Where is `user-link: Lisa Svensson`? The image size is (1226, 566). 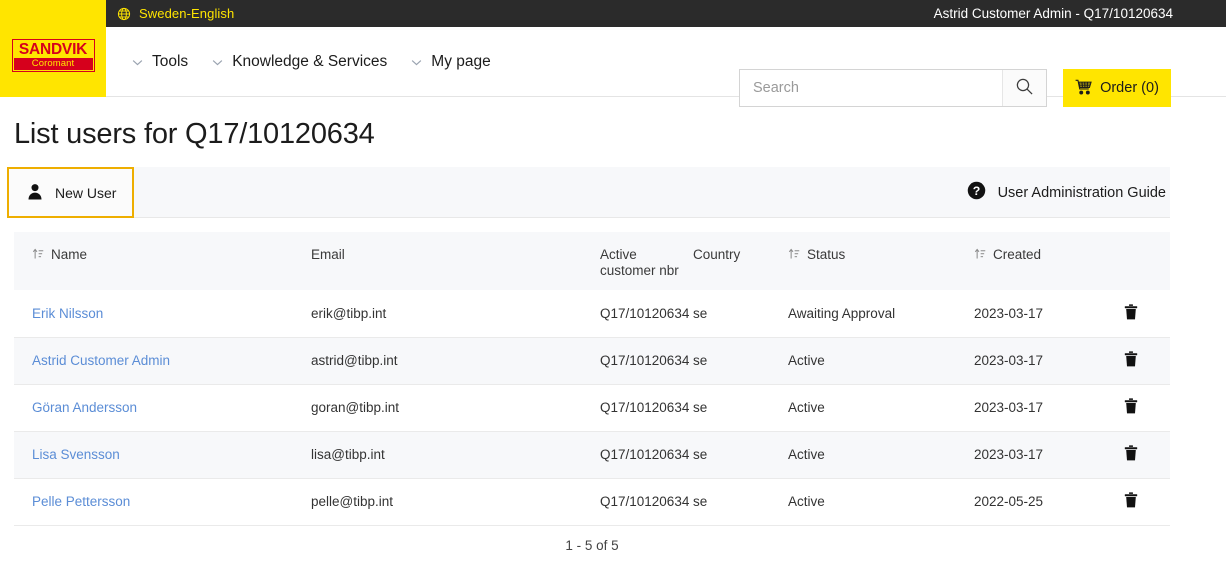 user-link: Lisa Svensson is located at coordinates (76, 454).